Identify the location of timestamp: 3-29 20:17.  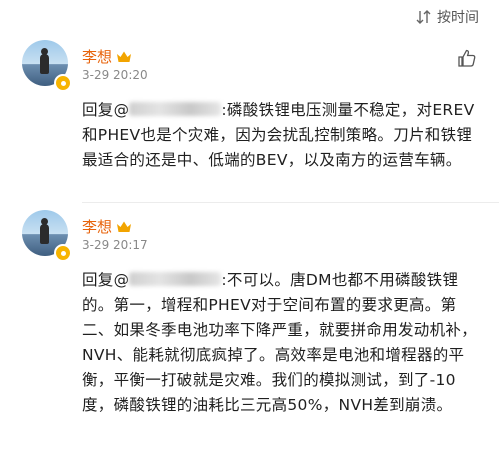
(115, 245).